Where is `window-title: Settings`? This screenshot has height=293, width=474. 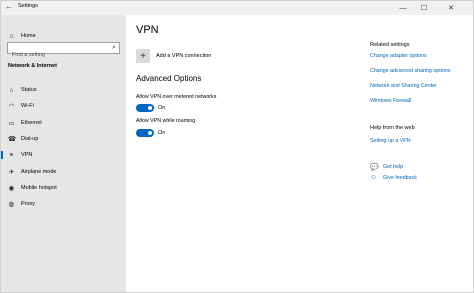 window-title: Settings is located at coordinates (28, 6).